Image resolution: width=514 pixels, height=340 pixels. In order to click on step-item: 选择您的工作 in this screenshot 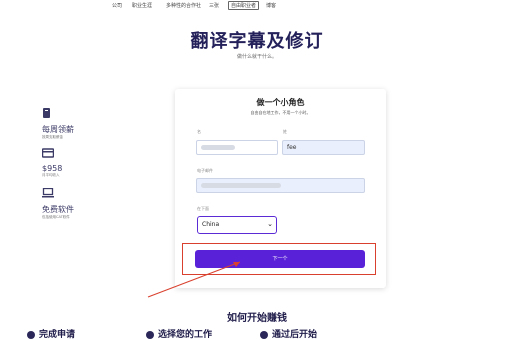, I will do `click(179, 333)`.